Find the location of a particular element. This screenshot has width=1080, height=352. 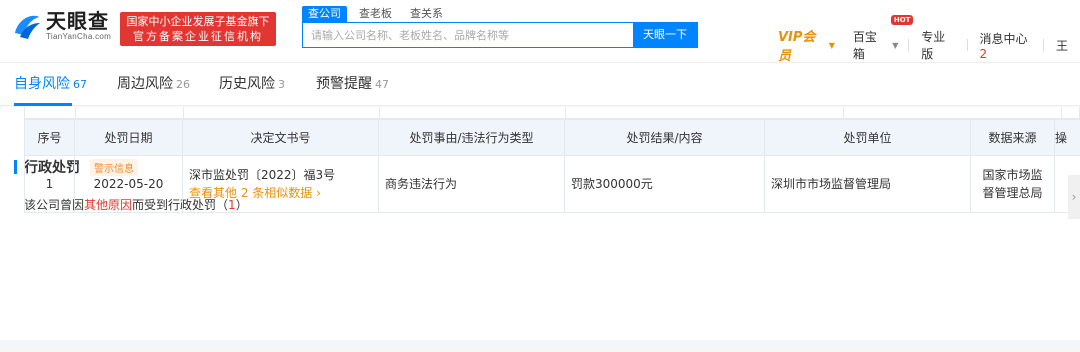

tab-label: 预警提醒 is located at coordinates (344, 84).